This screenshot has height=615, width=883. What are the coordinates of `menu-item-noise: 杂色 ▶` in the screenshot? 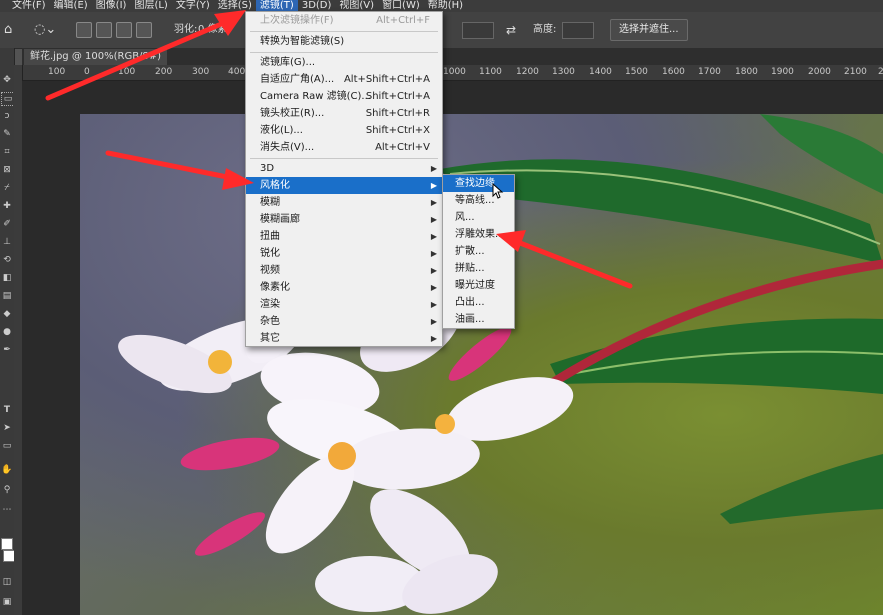 It's located at (344, 321).